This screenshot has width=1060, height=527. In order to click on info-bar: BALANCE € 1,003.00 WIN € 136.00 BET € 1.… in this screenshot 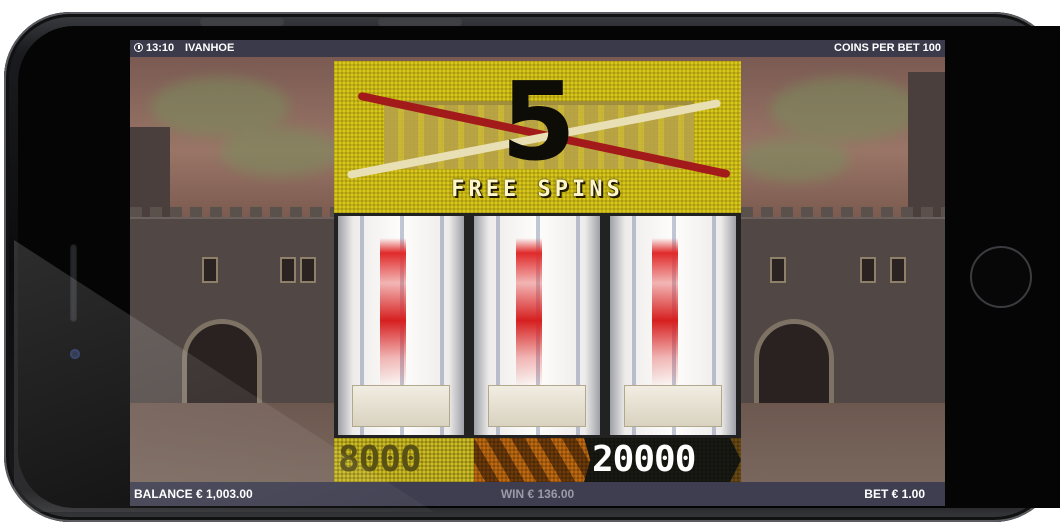, I will do `click(537, 494)`.